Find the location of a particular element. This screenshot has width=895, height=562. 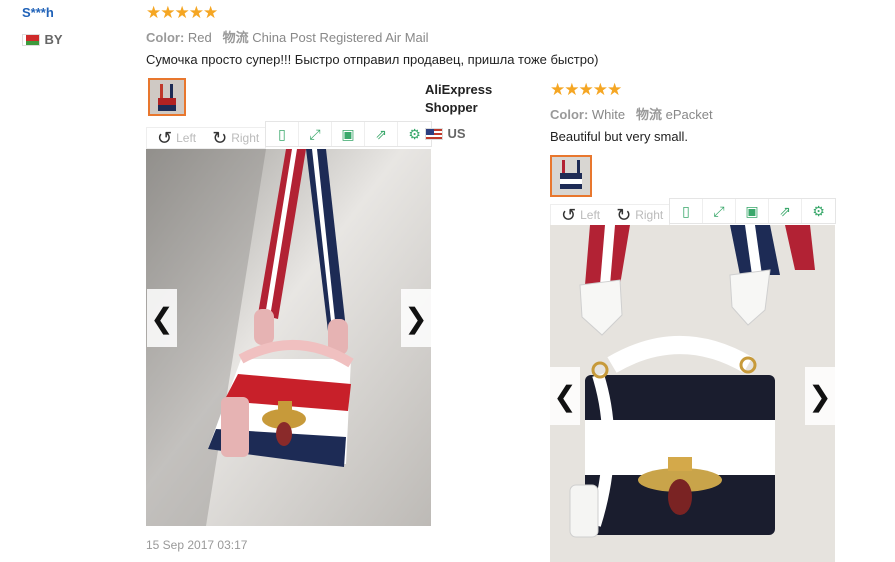

reviewer-name-line2: Shopper is located at coordinates (451, 107).